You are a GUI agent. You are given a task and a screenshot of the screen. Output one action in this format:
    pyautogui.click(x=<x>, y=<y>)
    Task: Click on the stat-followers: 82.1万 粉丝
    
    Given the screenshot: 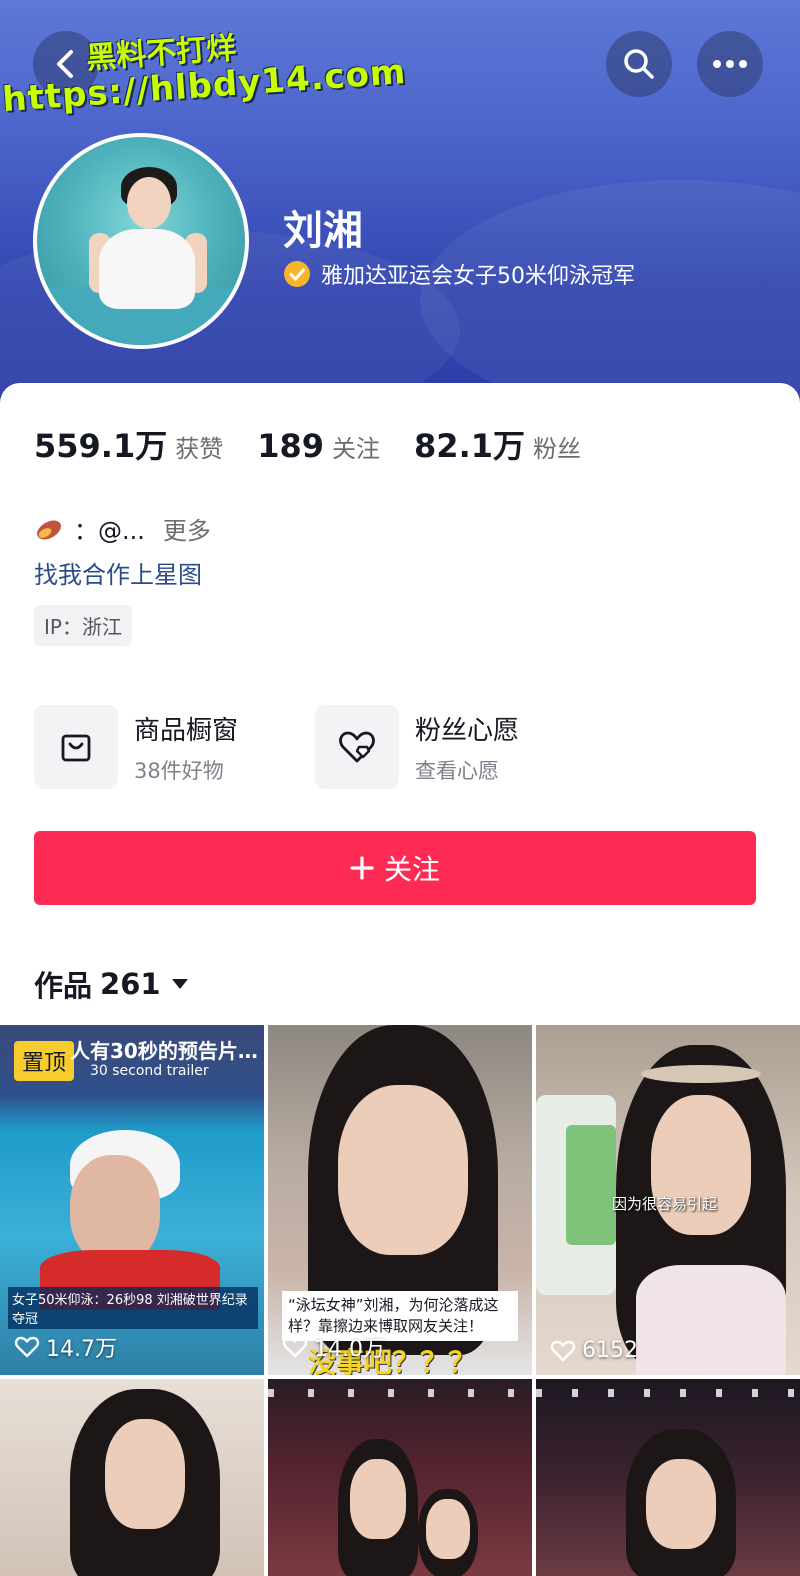 What is the action you would take?
    pyautogui.click(x=497, y=444)
    